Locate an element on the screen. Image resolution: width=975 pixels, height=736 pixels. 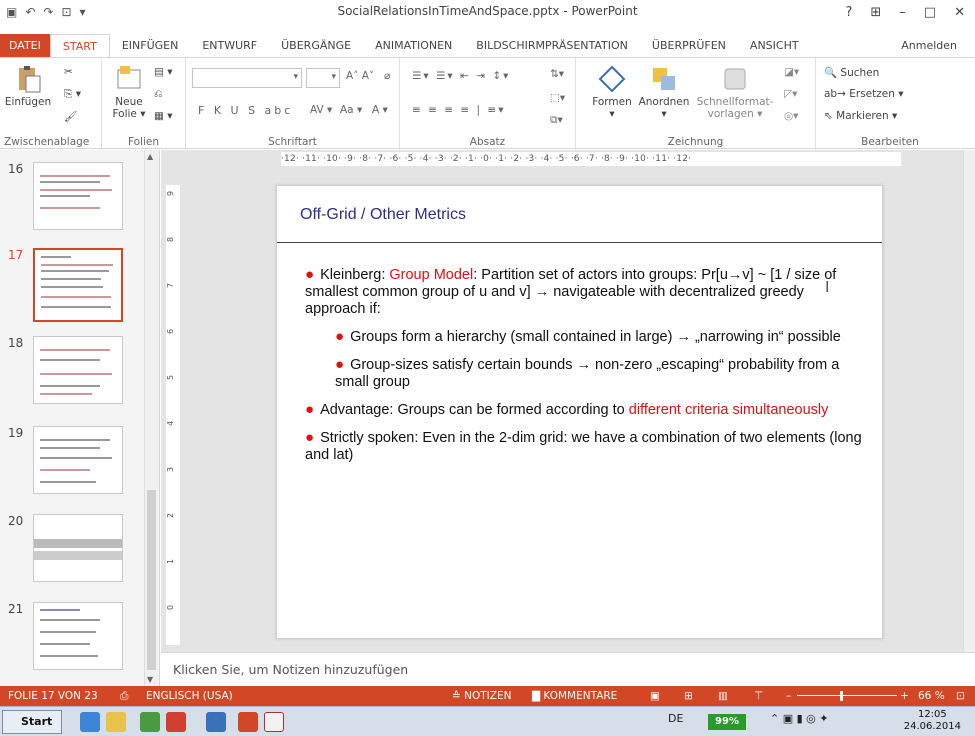
tab-file: DATEI is located at coordinates (25, 46).